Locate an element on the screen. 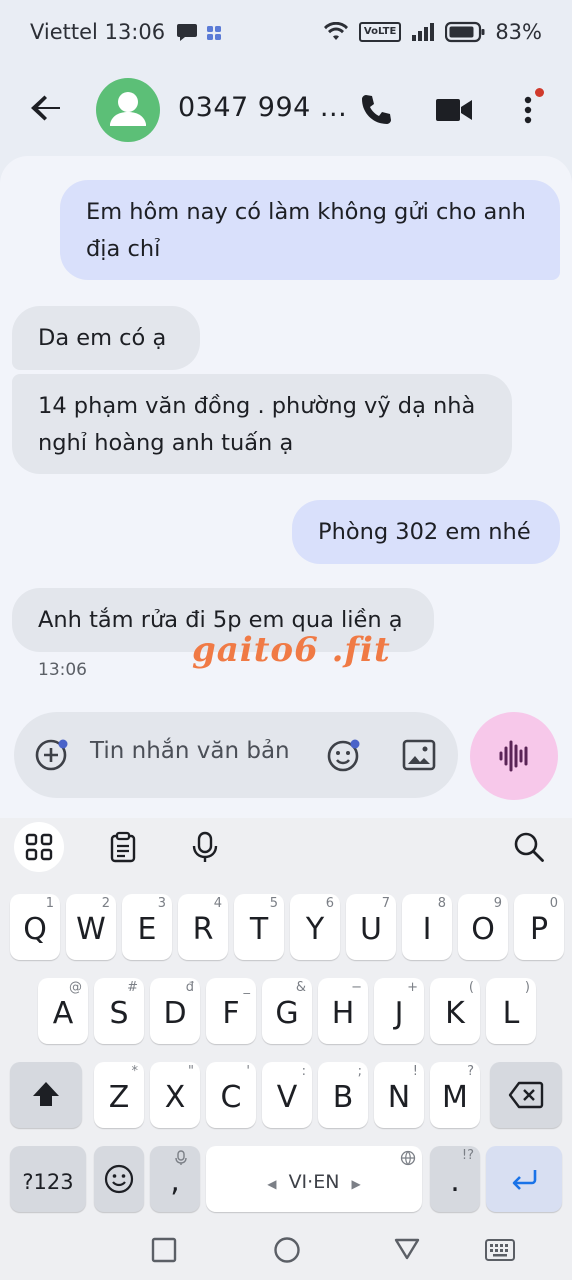 The width and height of the screenshot is (572, 1280). emoji-icon is located at coordinates (344, 755).